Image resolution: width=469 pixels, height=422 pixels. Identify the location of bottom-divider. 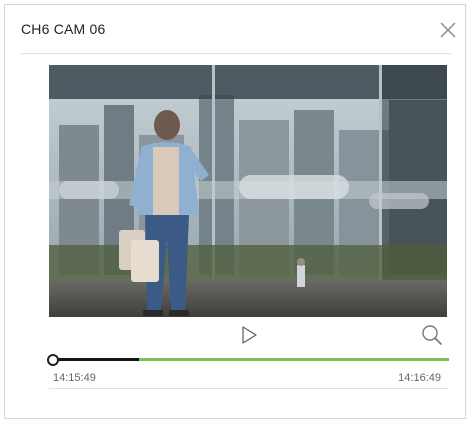
(249, 388).